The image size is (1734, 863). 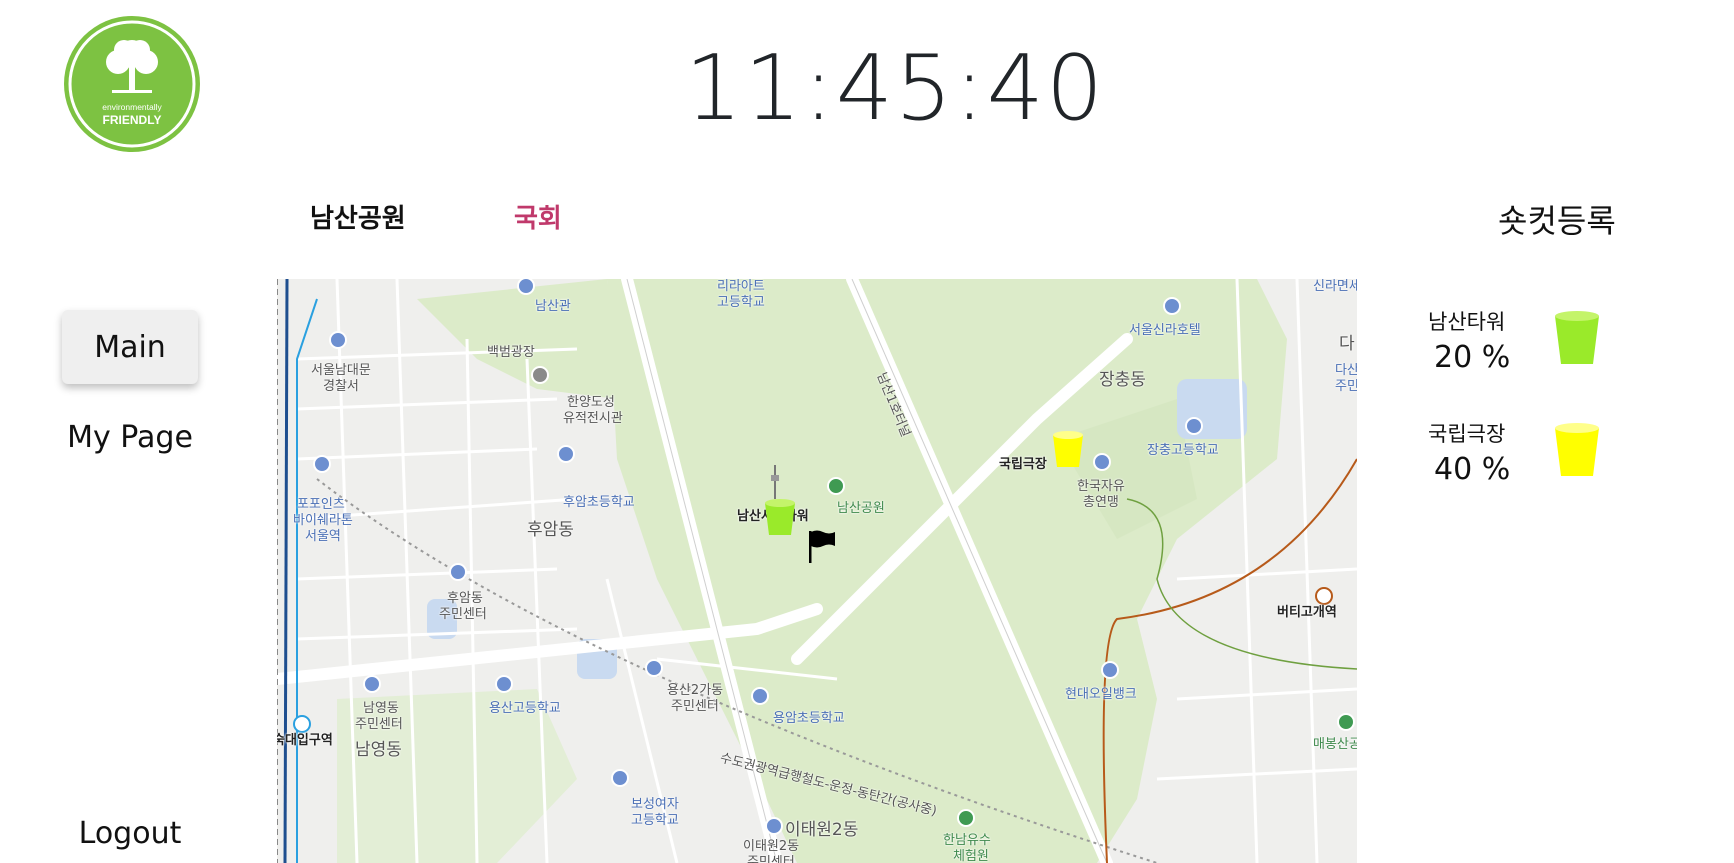 What do you see at coordinates (593, 418) in the screenshot?
I see `map-label-hanyang-2: 유적전시관` at bounding box center [593, 418].